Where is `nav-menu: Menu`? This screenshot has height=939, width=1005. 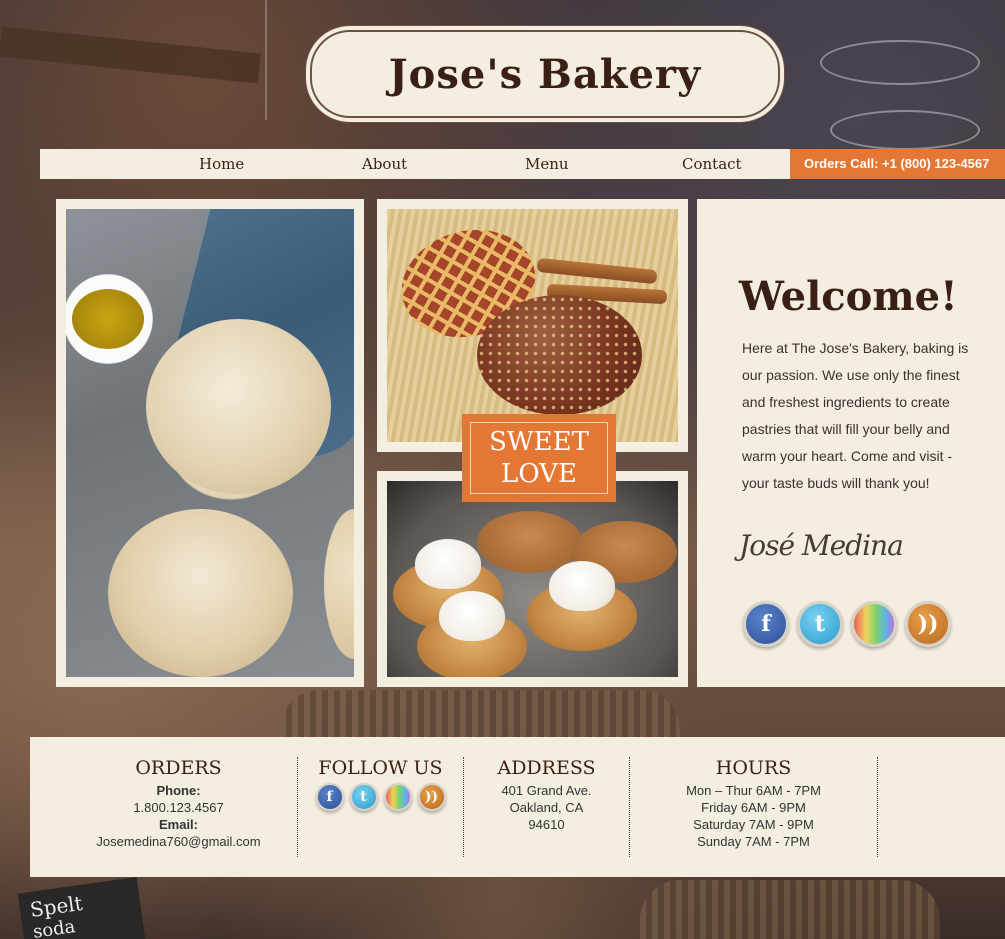 nav-menu: Menu is located at coordinates (547, 164).